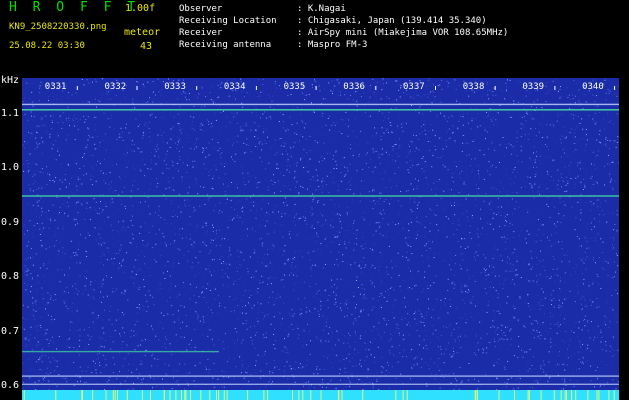 Image resolution: width=629 pixels, height=400 pixels. What do you see at coordinates (10, 386) in the screenshot?
I see `y-tick-label: 0.6` at bounding box center [10, 386].